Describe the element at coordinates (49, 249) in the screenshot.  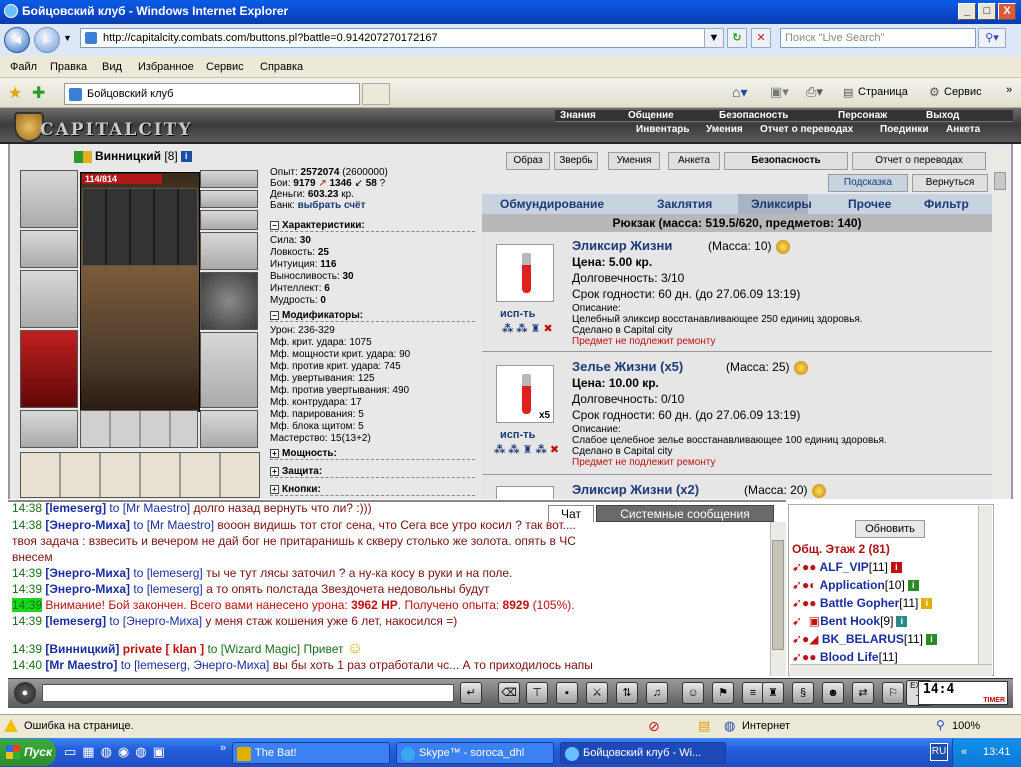
I see `bracers-slot` at that location.